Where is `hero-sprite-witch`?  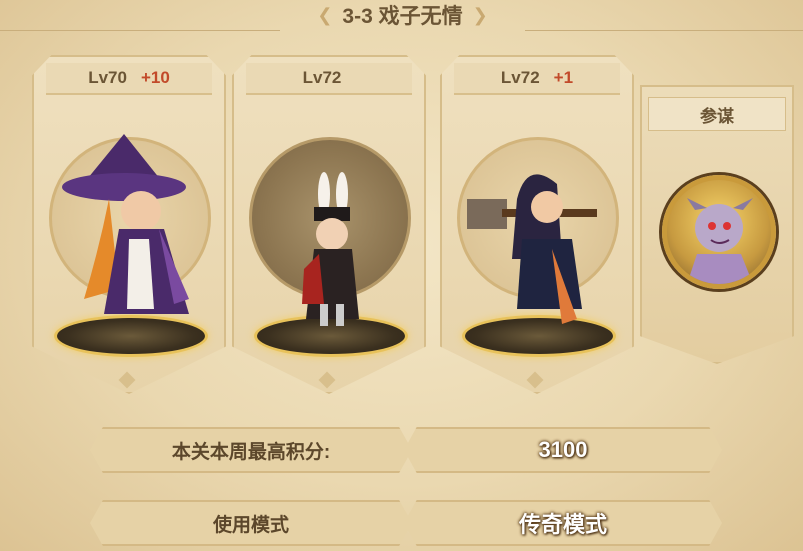 hero-sprite-witch is located at coordinates (124, 229).